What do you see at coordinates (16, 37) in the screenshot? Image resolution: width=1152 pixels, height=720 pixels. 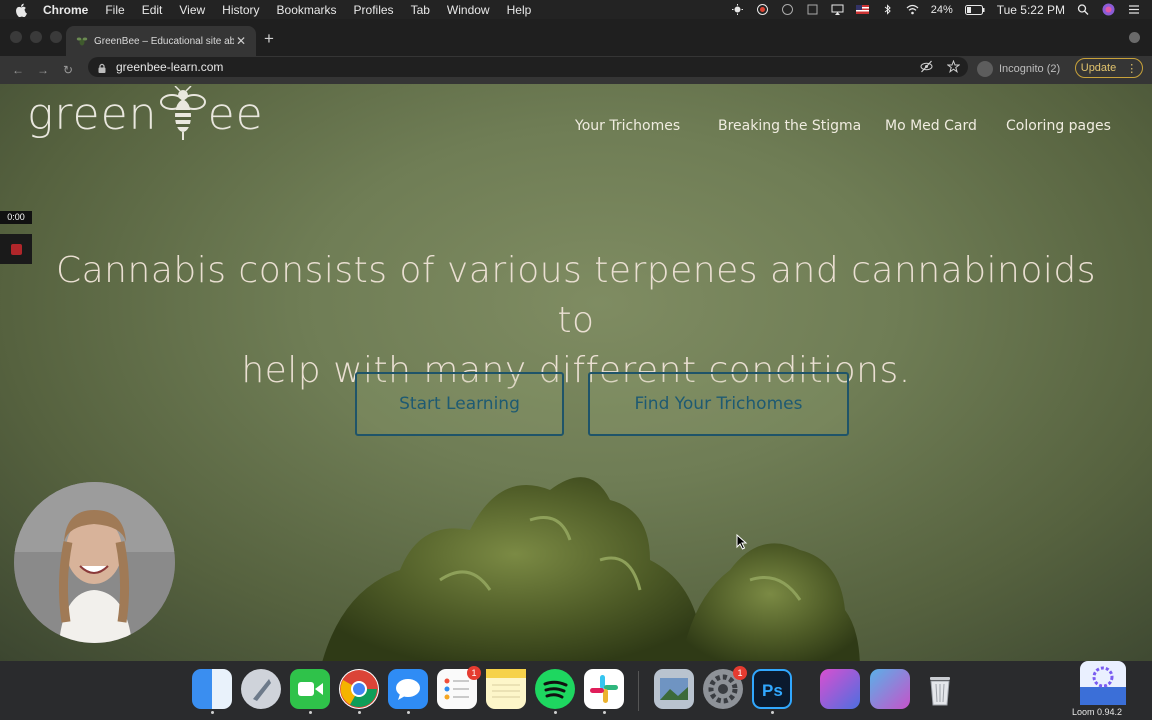 I see `close-window-button` at bounding box center [16, 37].